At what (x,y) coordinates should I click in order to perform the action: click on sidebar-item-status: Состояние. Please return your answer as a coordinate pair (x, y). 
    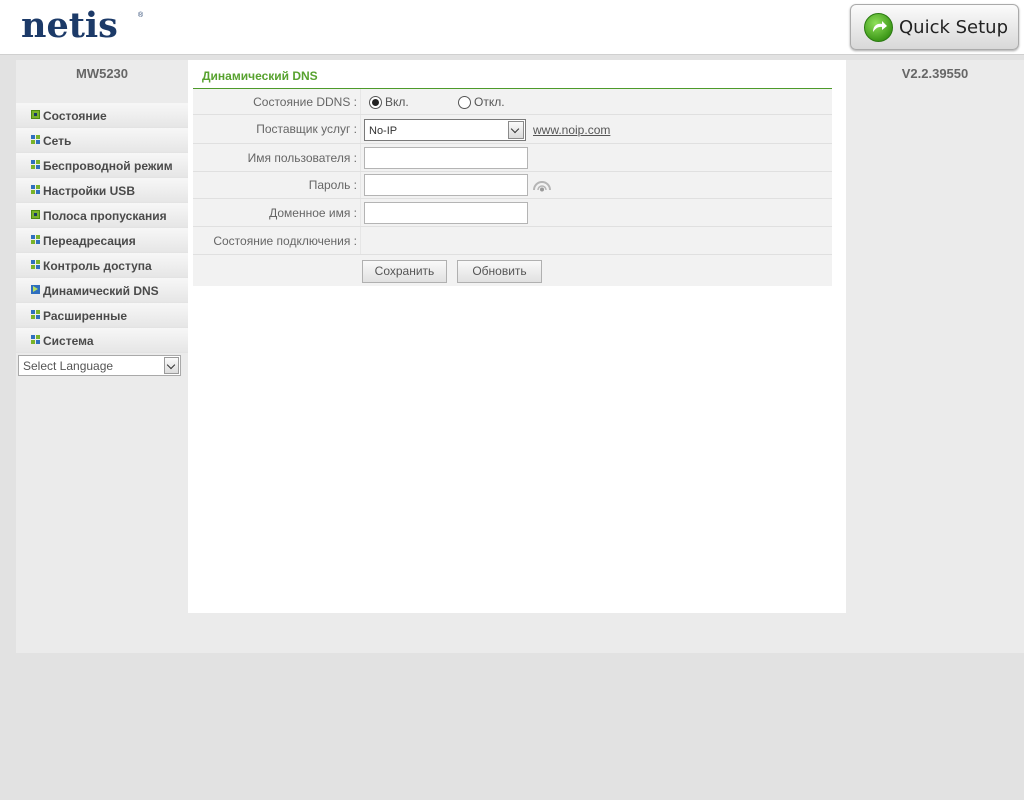
    Looking at the image, I should click on (102, 115).